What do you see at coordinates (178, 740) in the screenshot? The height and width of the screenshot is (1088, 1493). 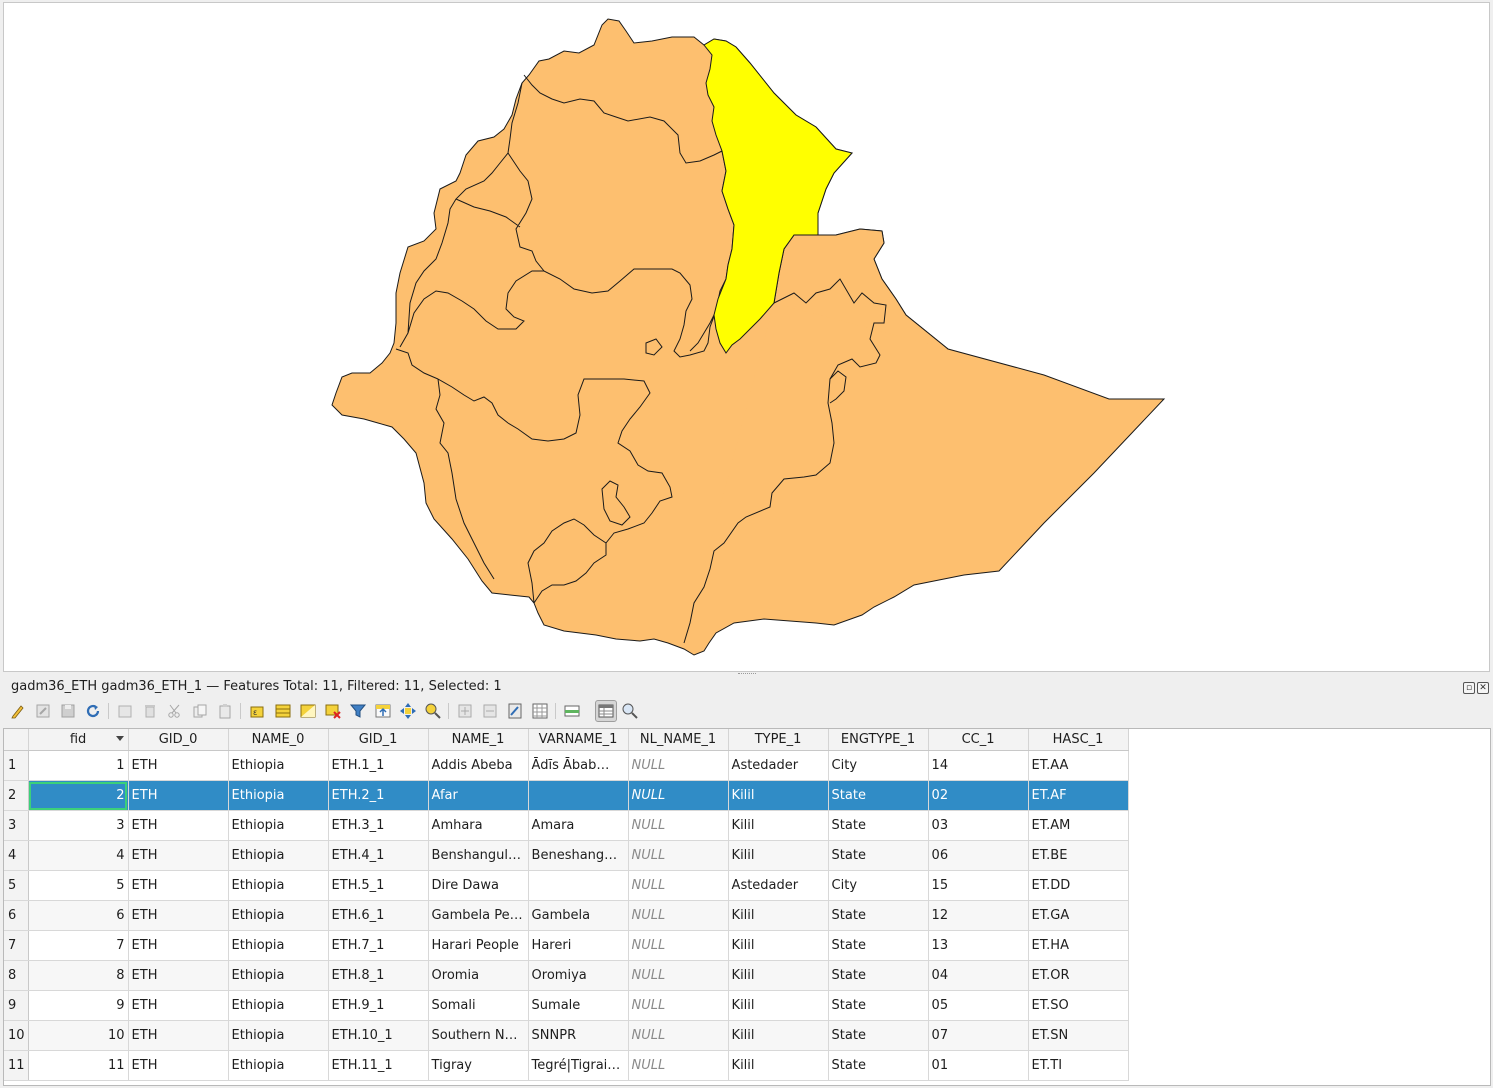 I see `column-header-gid_0: GID_0` at bounding box center [178, 740].